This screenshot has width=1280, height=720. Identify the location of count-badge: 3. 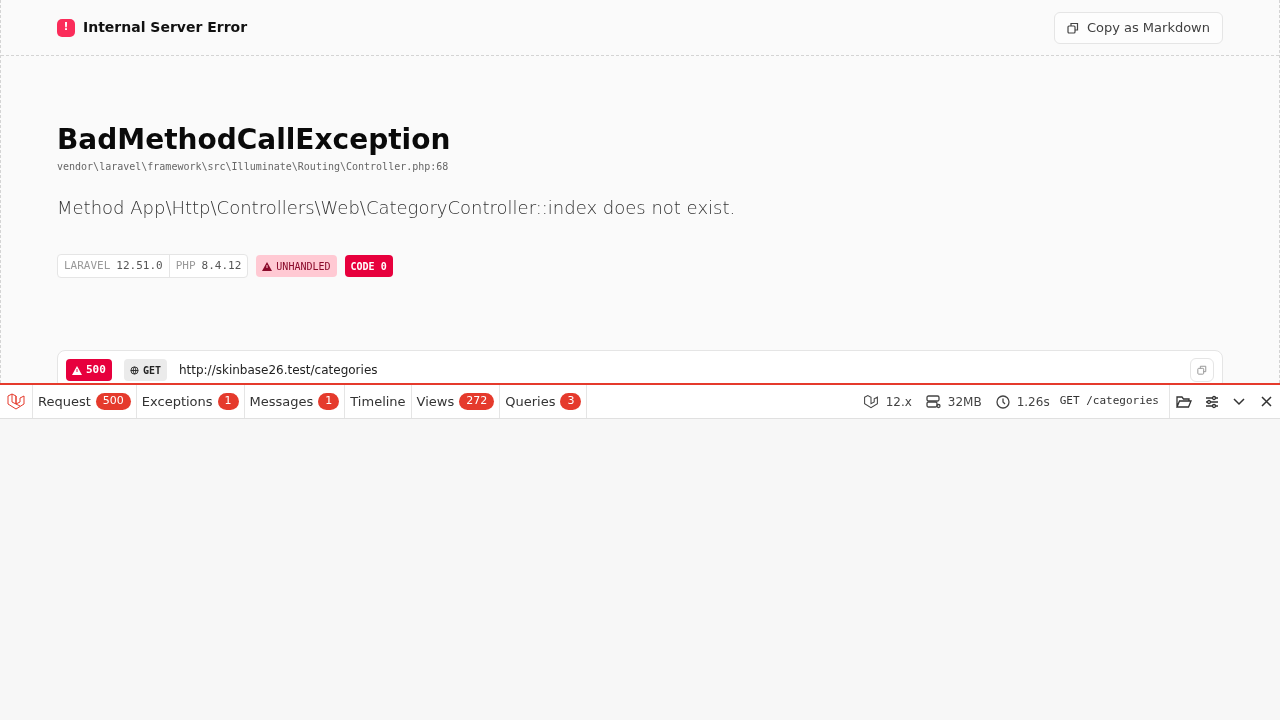
(571, 401).